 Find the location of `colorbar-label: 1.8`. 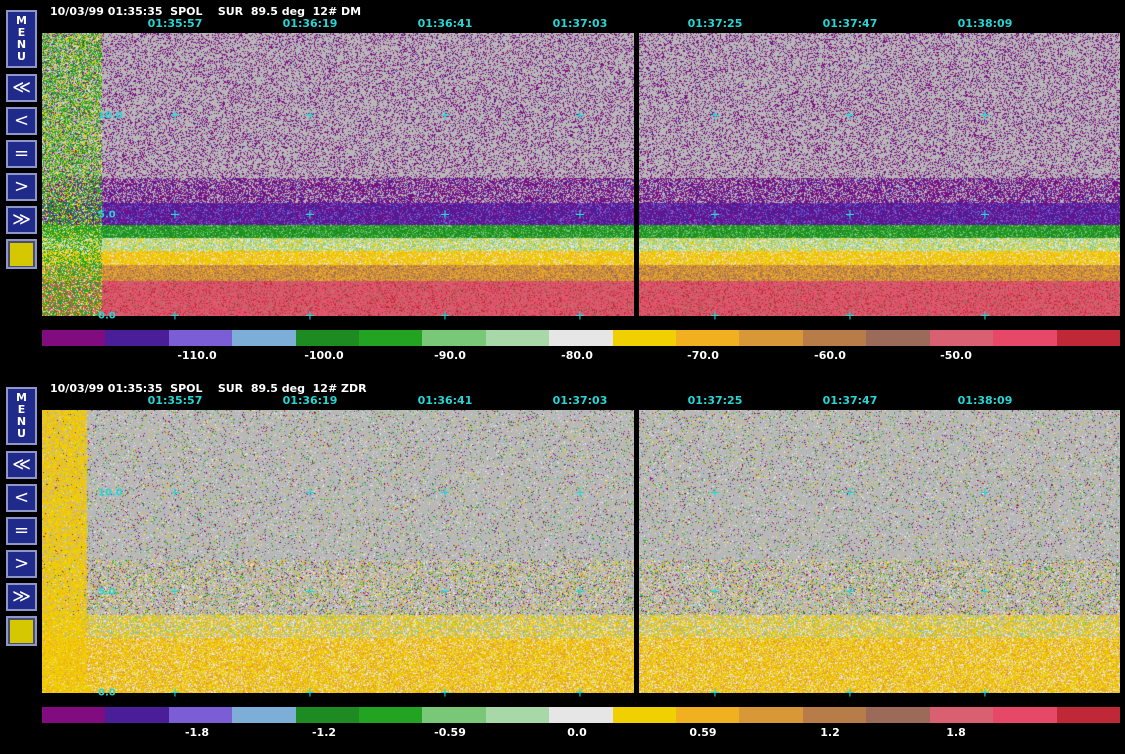

colorbar-label: 1.8 is located at coordinates (956, 732).